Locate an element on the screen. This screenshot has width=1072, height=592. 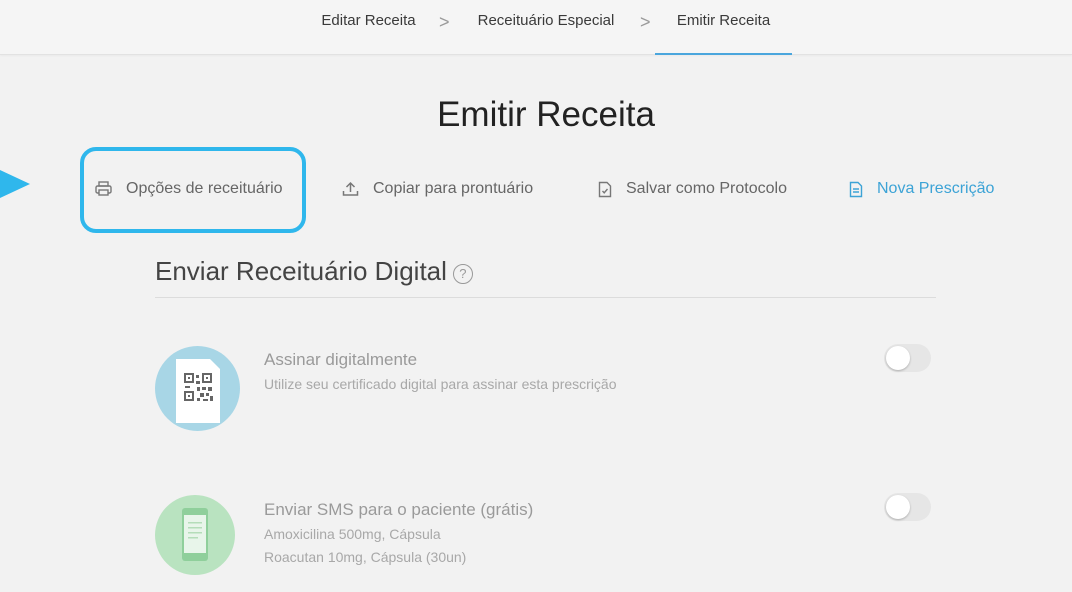
document-icon is located at coordinates (856, 189).